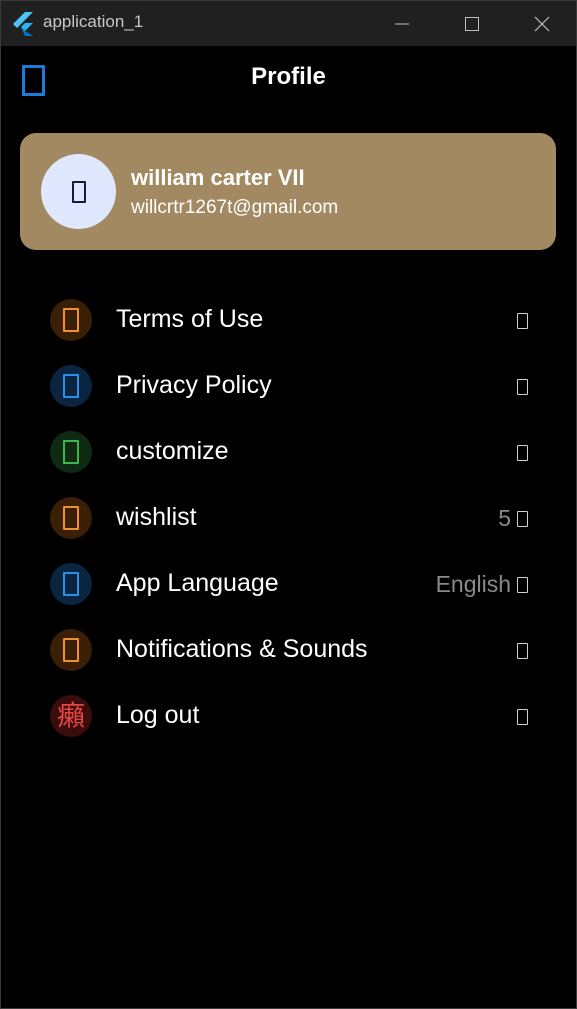 This screenshot has width=577, height=1009. I want to click on logout-glyph: 癩, so click(70, 715).